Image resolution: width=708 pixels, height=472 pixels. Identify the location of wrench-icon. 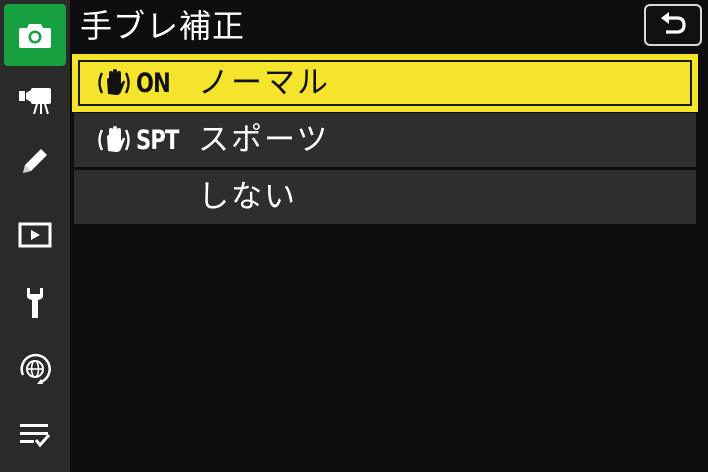
(35, 303).